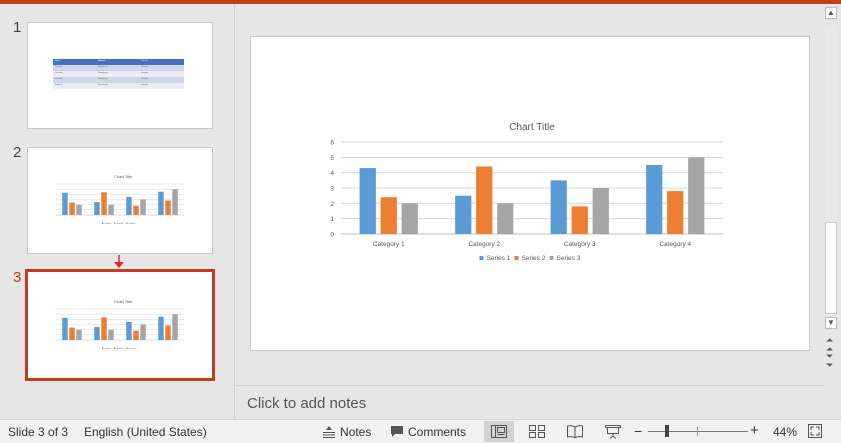 The width and height of the screenshot is (841, 443). Describe the element at coordinates (698, 431) in the screenshot. I see `zoom-slider-track` at that location.